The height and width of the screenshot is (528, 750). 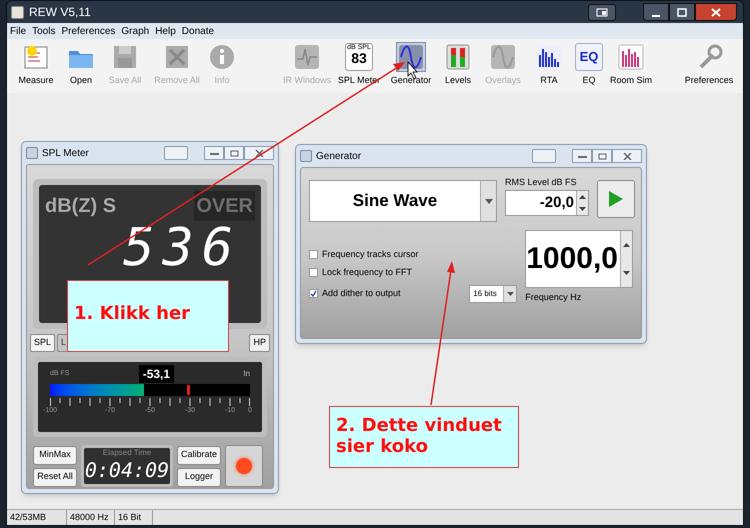 What do you see at coordinates (18, 31) in the screenshot?
I see `menu-item: File` at bounding box center [18, 31].